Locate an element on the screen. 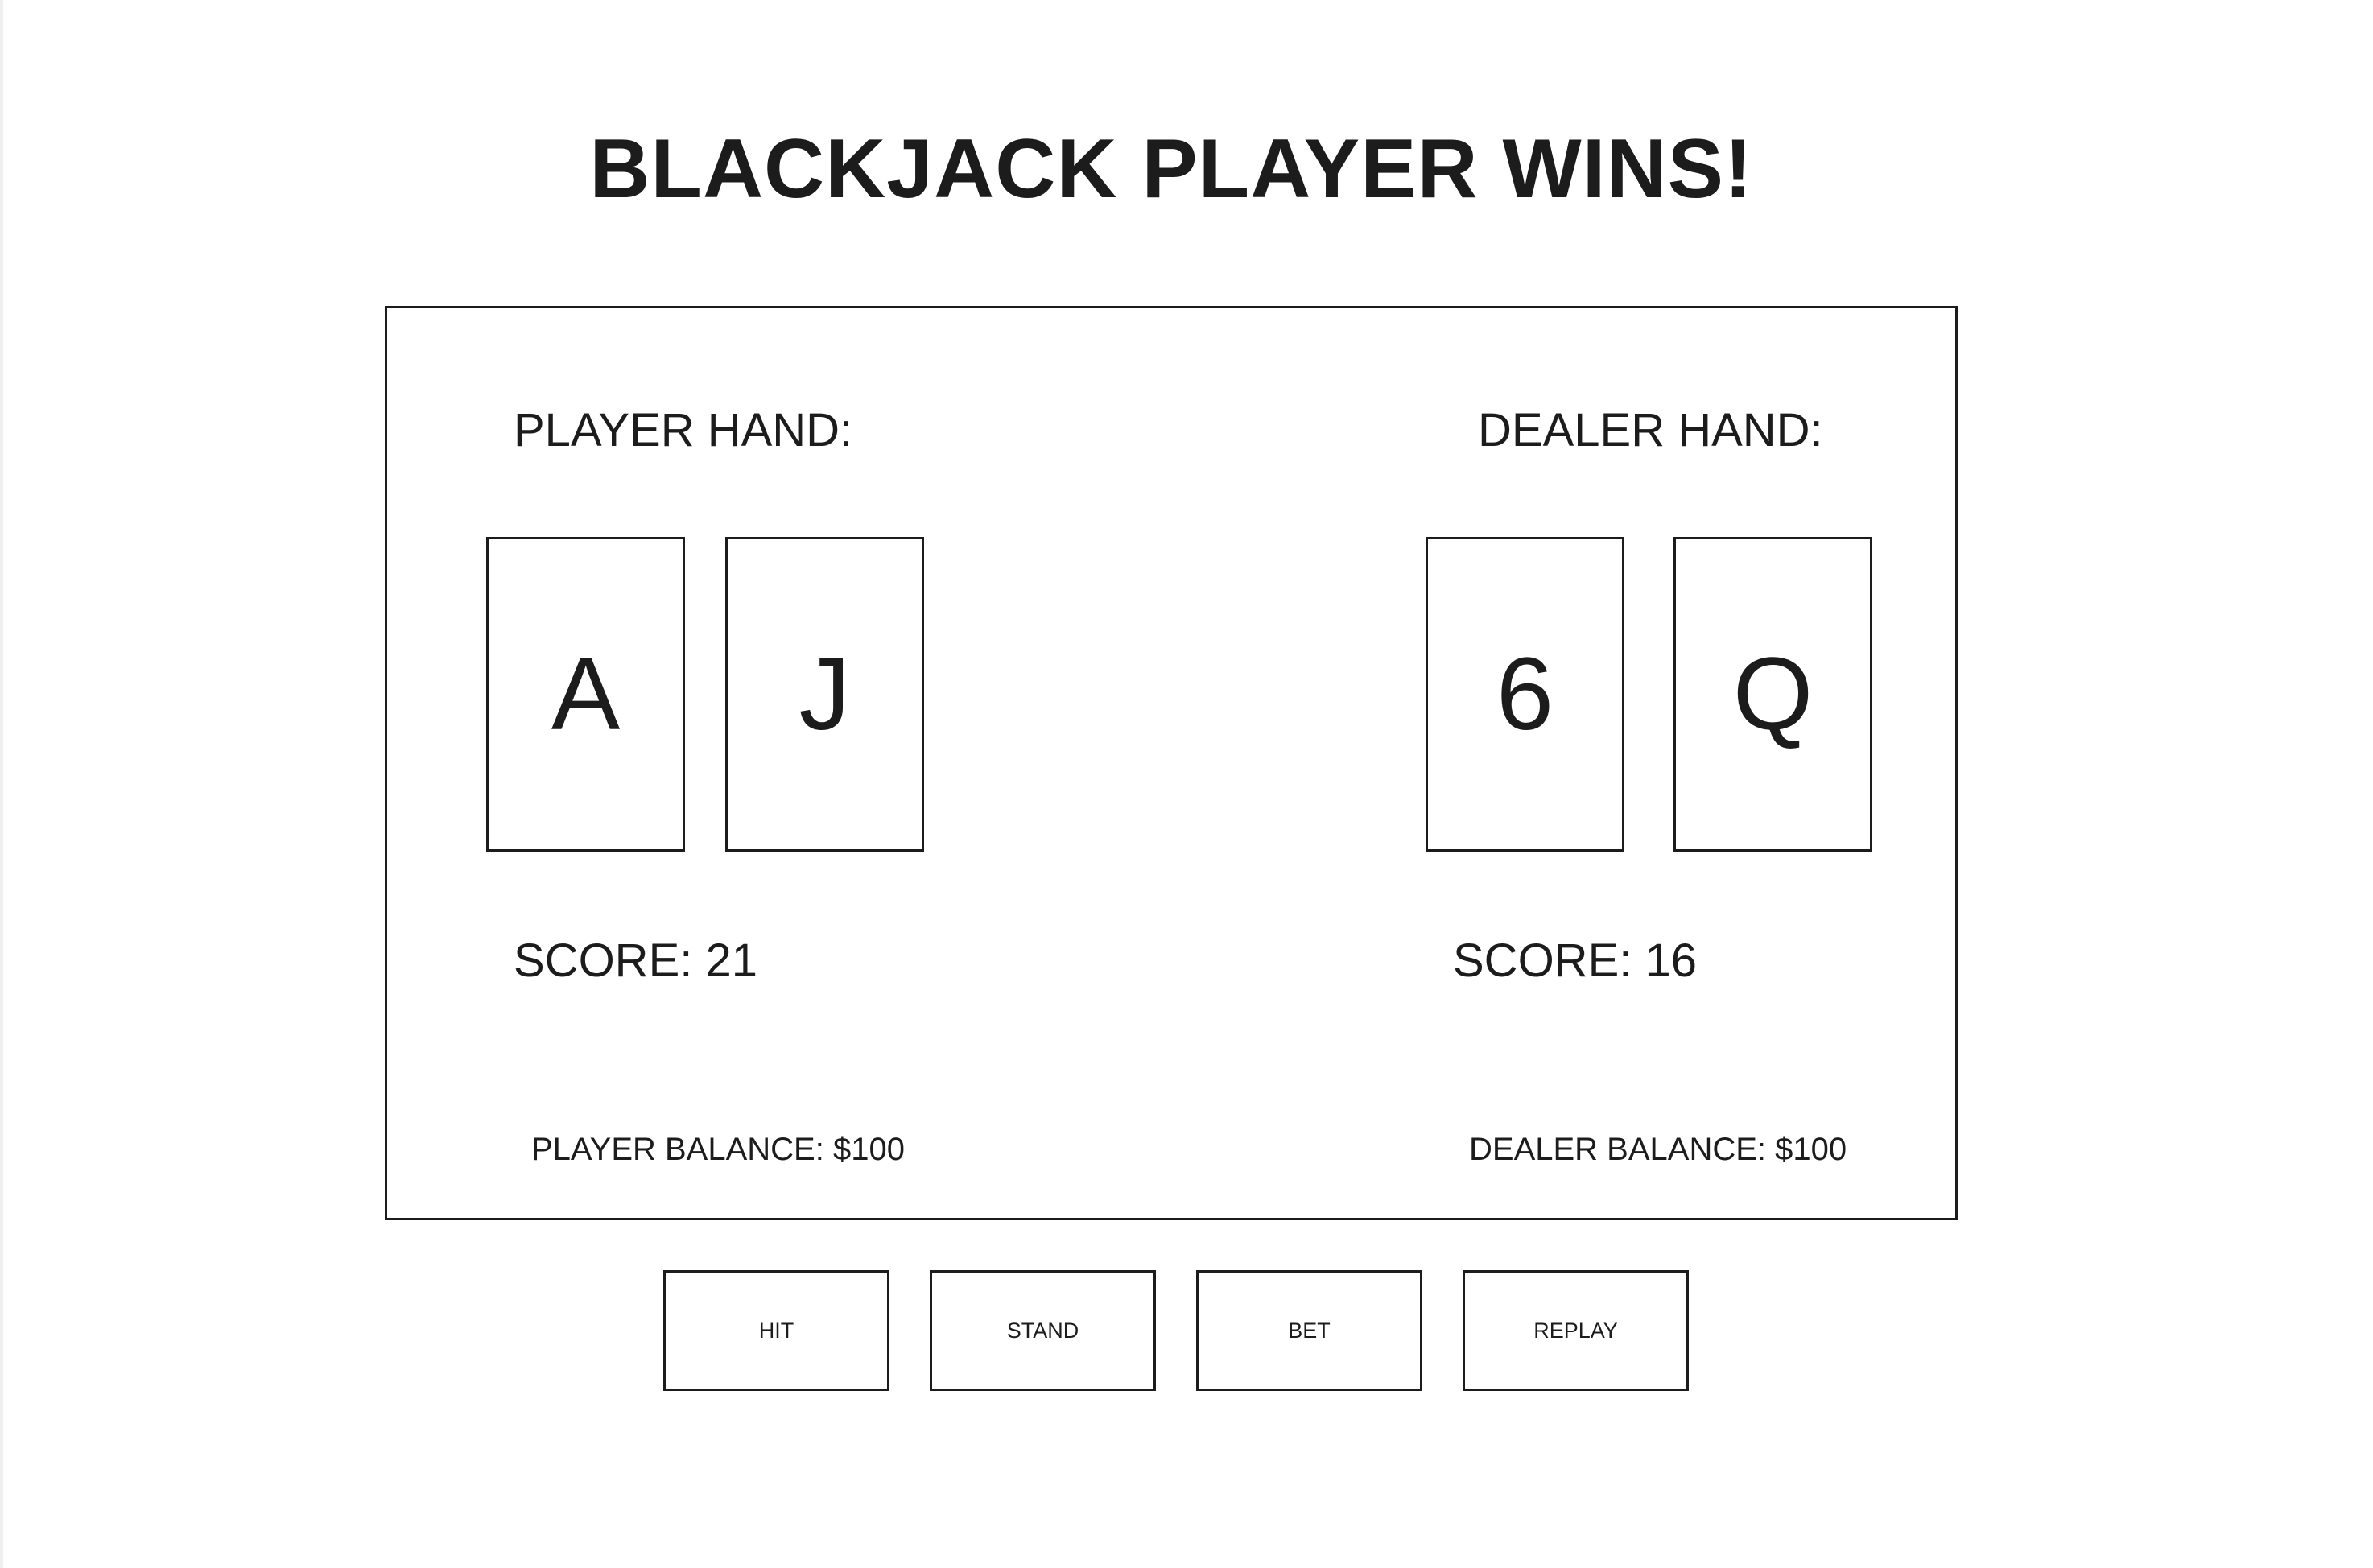 This screenshot has height=1568, width=2373. dealer-balance: DEALER BALANCE: $100 is located at coordinates (1658, 1149).